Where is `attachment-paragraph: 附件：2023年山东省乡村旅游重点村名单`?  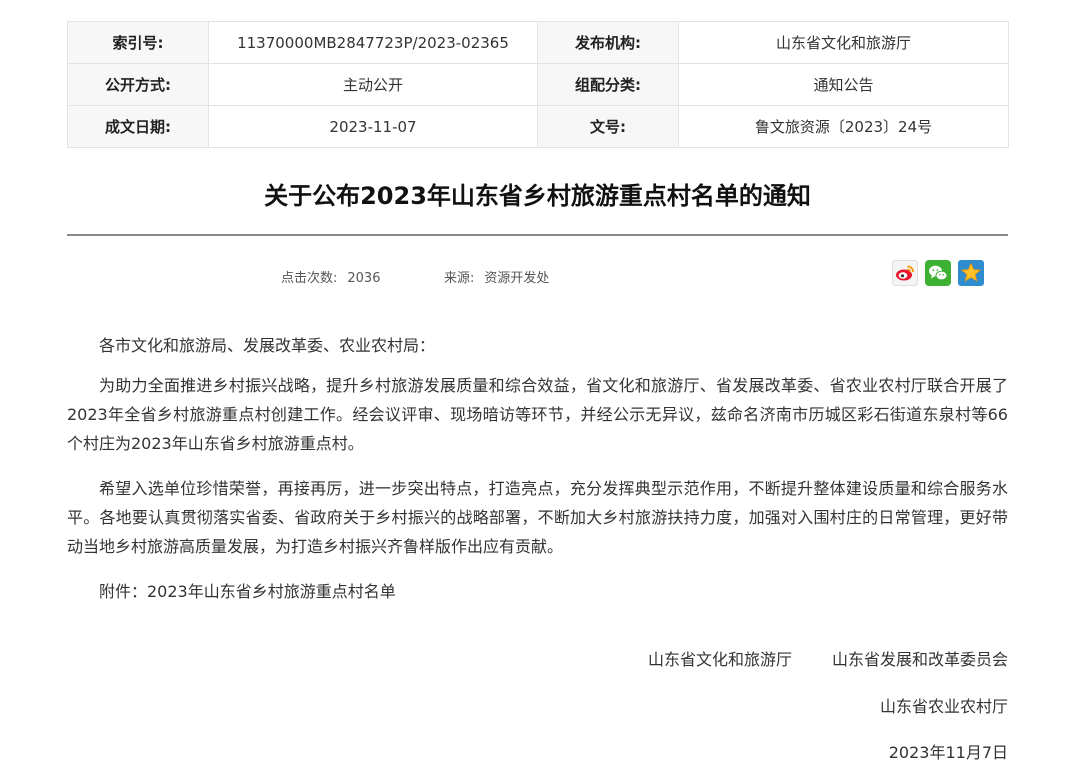 attachment-paragraph: 附件：2023年山东省乡村旅游重点村名单 is located at coordinates (247, 591).